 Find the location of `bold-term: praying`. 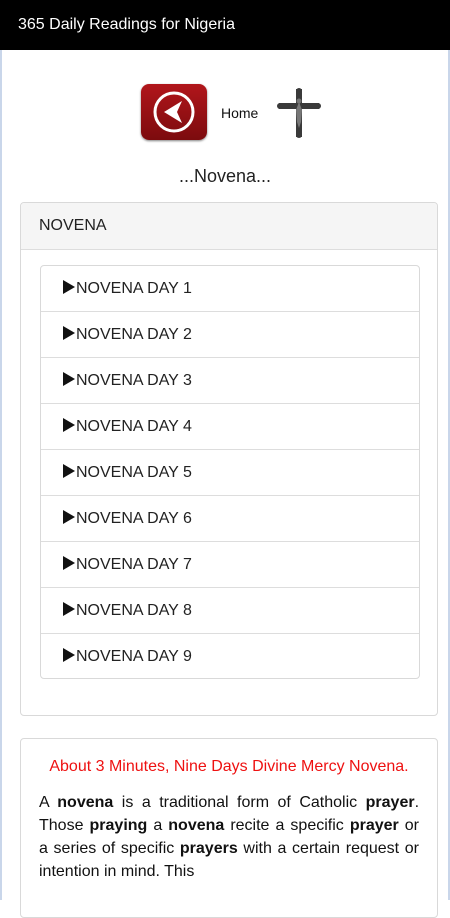

bold-term: praying is located at coordinates (118, 825).